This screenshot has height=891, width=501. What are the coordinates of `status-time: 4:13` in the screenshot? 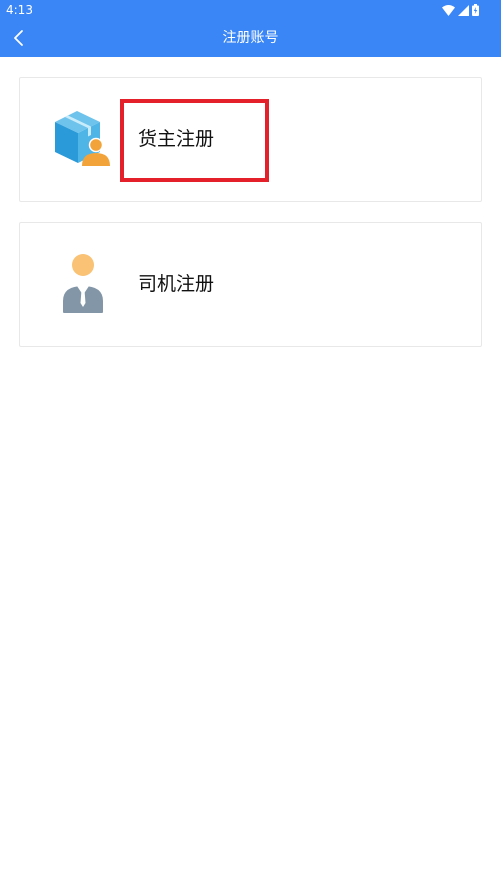 It's located at (19, 10).